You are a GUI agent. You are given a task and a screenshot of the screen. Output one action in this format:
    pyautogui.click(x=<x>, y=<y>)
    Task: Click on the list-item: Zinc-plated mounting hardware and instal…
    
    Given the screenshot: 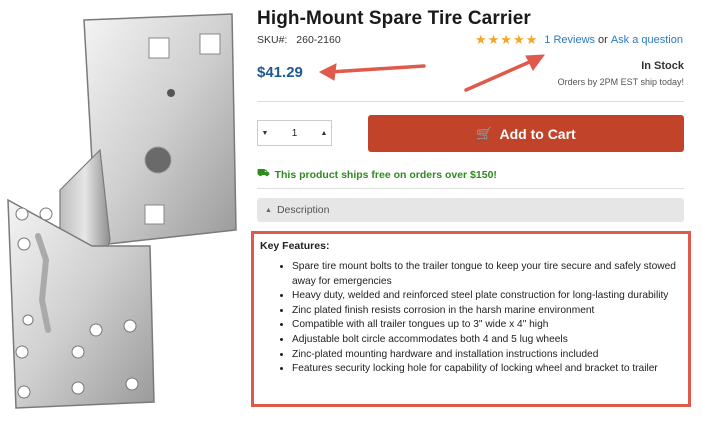 What is the action you would take?
    pyautogui.click(x=487, y=355)
    